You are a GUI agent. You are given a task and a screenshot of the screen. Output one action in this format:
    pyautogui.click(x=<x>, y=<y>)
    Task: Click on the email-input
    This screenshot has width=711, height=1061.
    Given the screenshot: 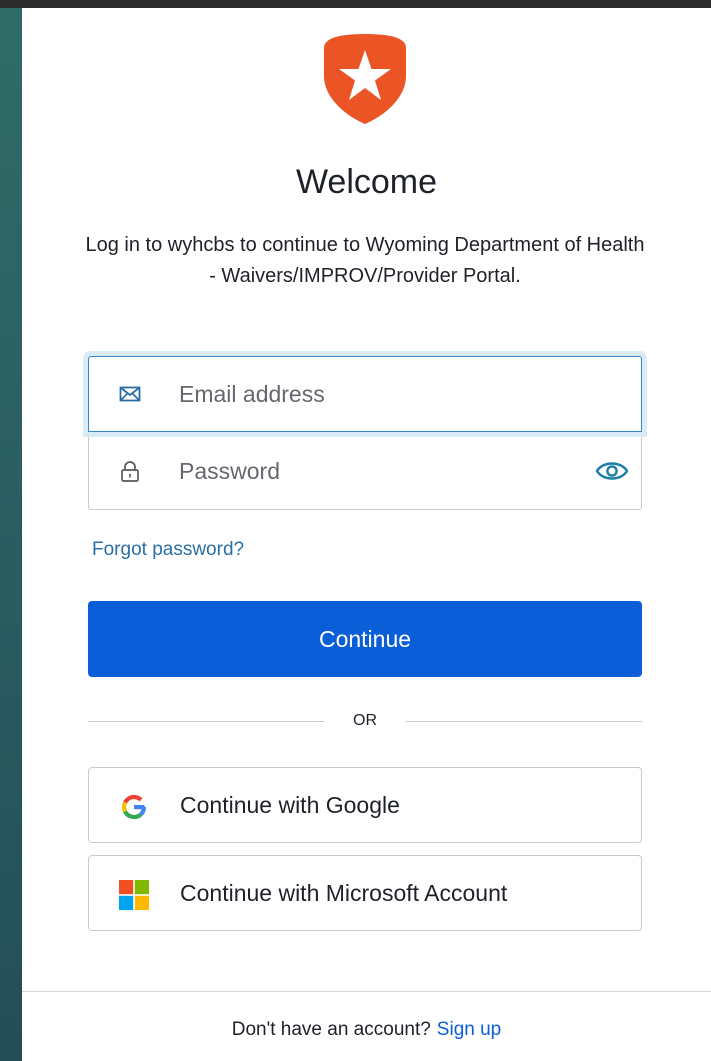 What is the action you would take?
    pyautogui.click(x=369, y=394)
    